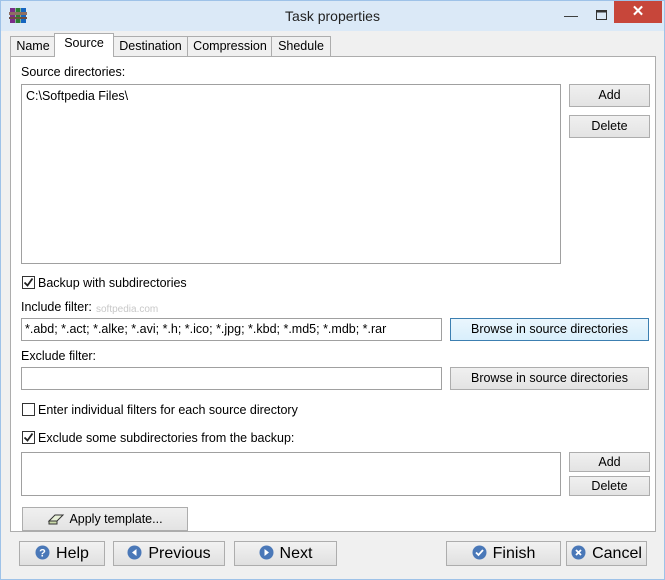 The width and height of the screenshot is (665, 580). I want to click on next-label: Next, so click(296, 553).